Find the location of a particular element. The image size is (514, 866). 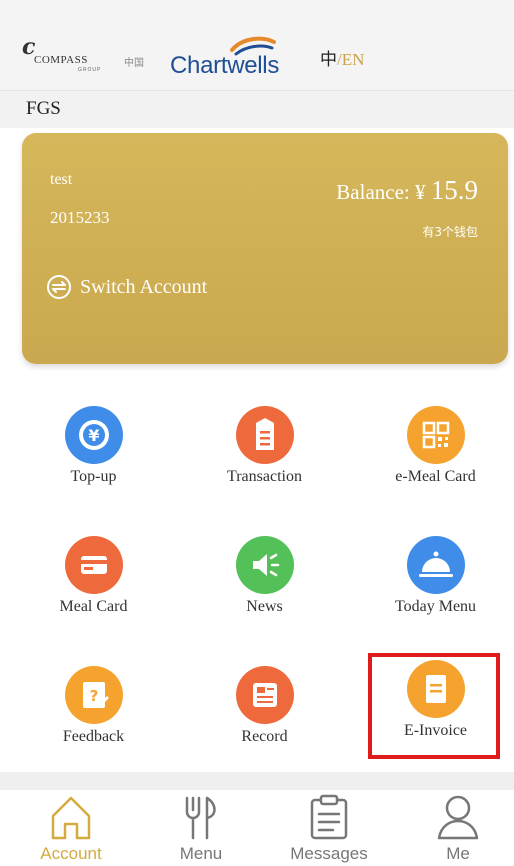

tab-messages: Messages is located at coordinates (329, 828).